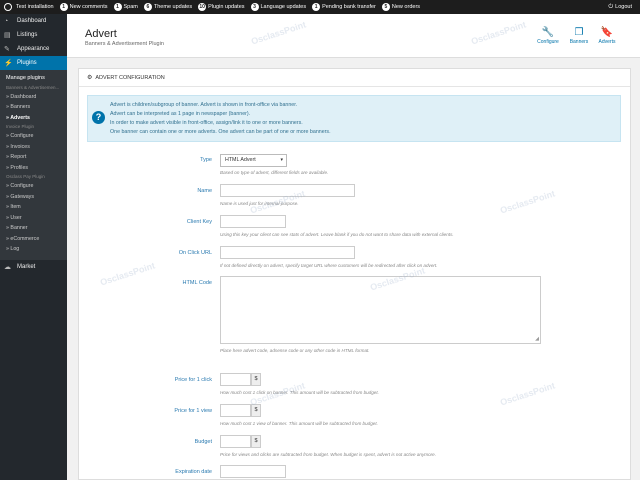  I want to click on html-code-textarea: ◢, so click(380, 310).